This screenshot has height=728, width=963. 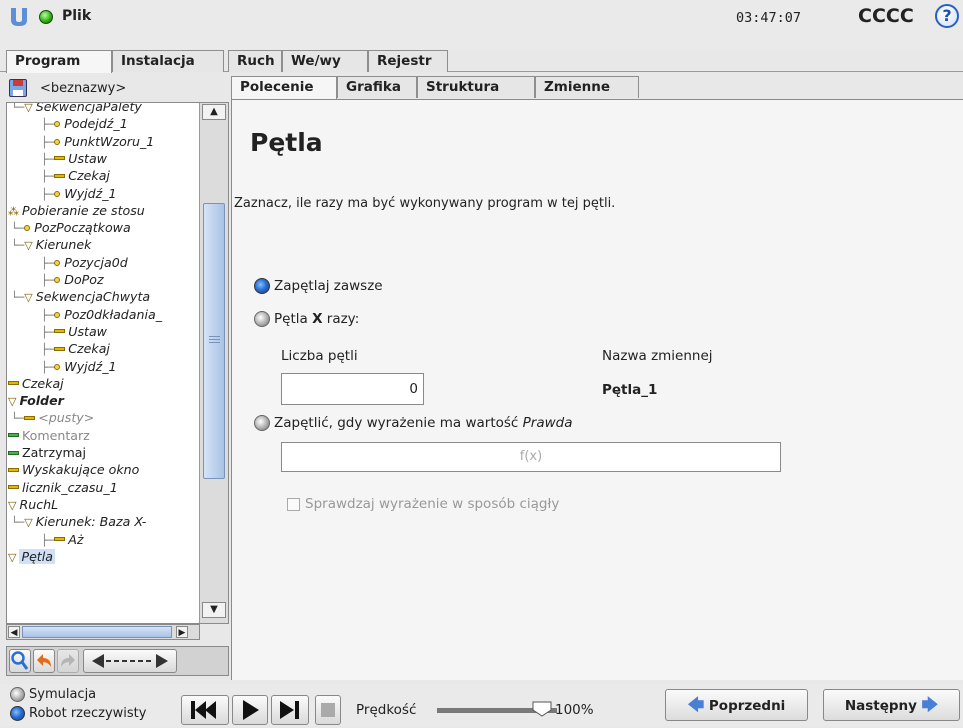 I want to click on redo-button, so click(x=68, y=661).